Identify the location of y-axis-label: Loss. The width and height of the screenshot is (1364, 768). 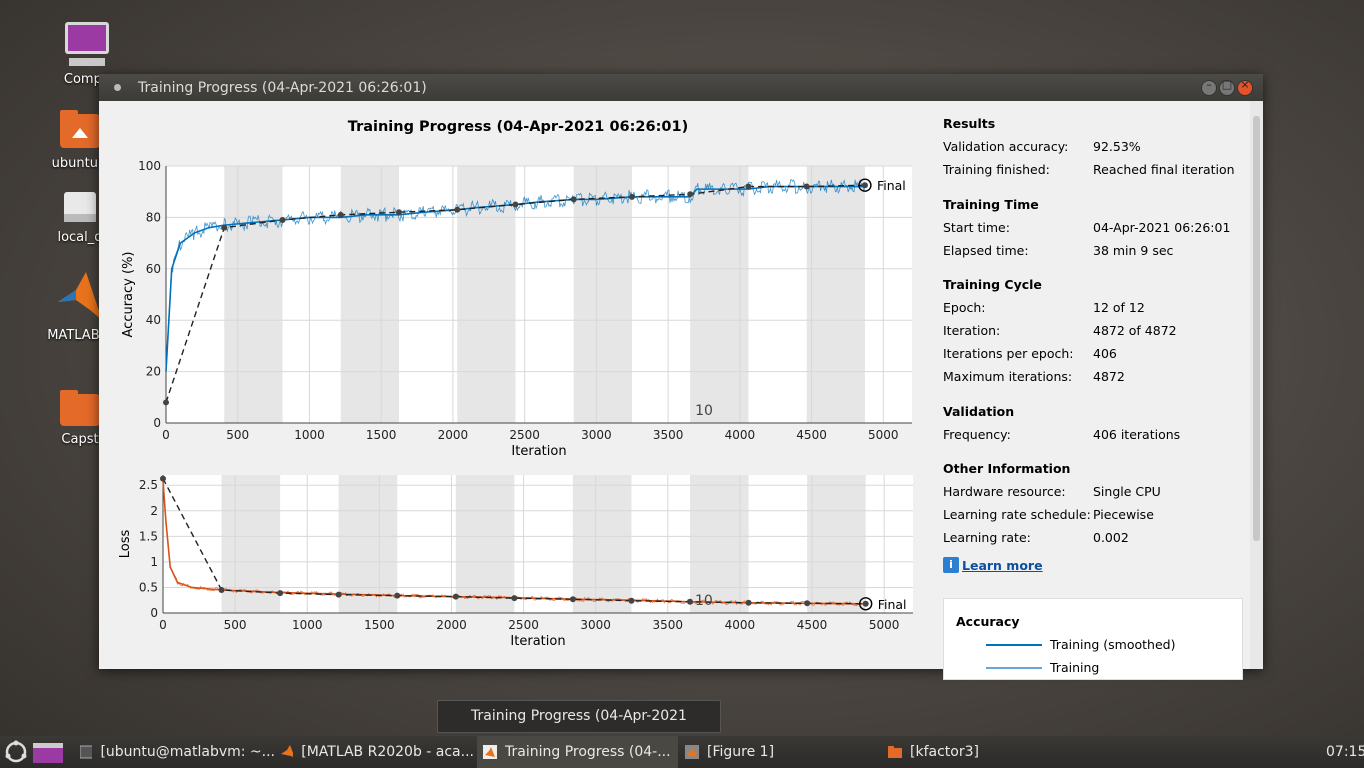
(125, 544).